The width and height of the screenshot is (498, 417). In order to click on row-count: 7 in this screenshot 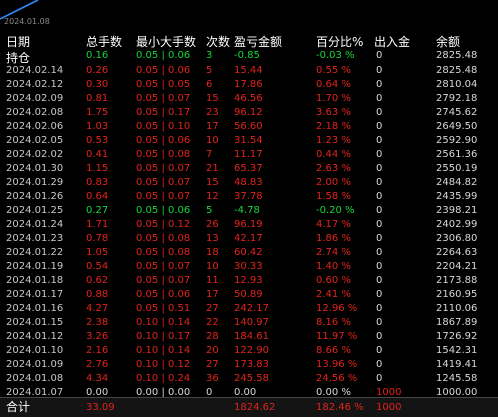, I will do `click(209, 154)`.